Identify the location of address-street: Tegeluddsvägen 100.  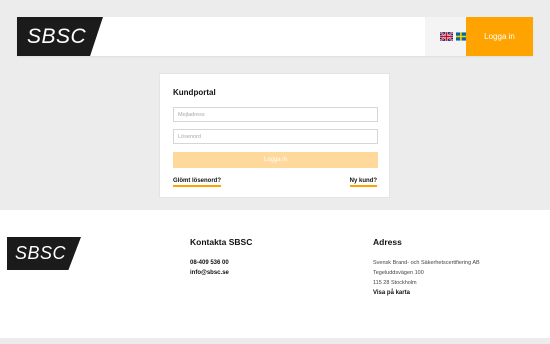
(398, 273).